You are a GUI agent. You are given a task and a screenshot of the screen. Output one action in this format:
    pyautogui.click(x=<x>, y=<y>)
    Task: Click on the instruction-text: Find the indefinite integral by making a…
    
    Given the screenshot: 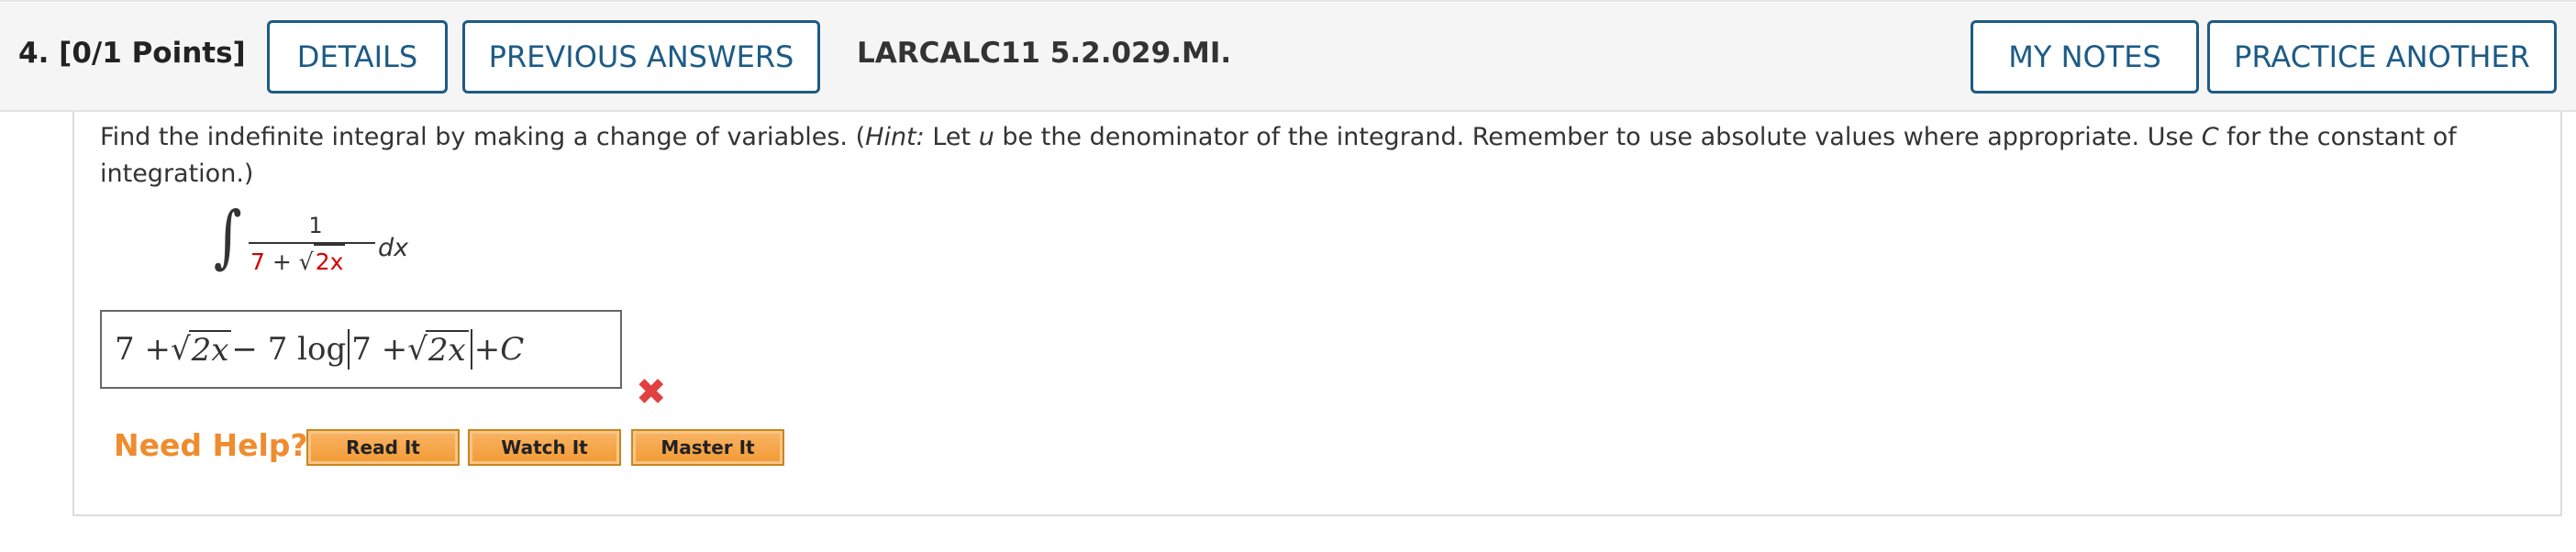 What is the action you would take?
    pyautogui.click(x=483, y=137)
    